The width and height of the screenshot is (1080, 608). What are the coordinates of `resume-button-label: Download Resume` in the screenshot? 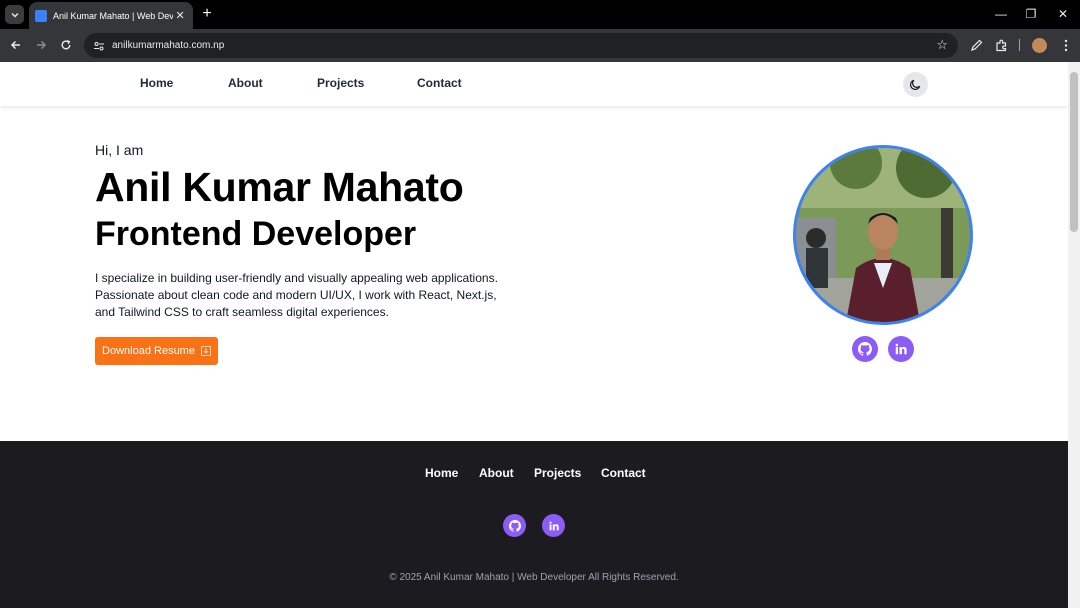 It's located at (148, 351).